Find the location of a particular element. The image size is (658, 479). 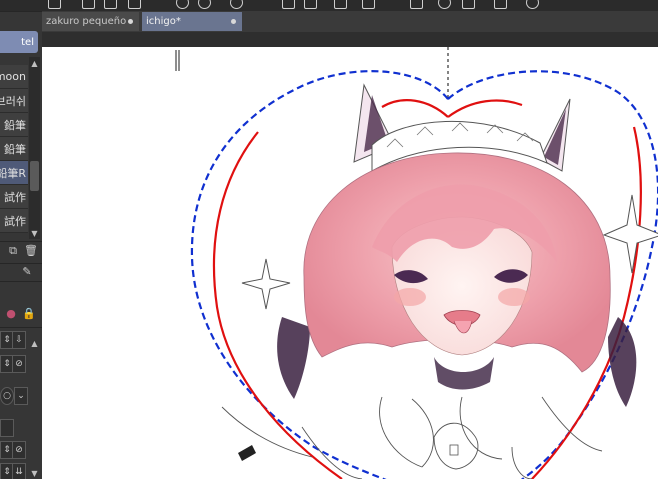

phone-icon is located at coordinates (500, 4).